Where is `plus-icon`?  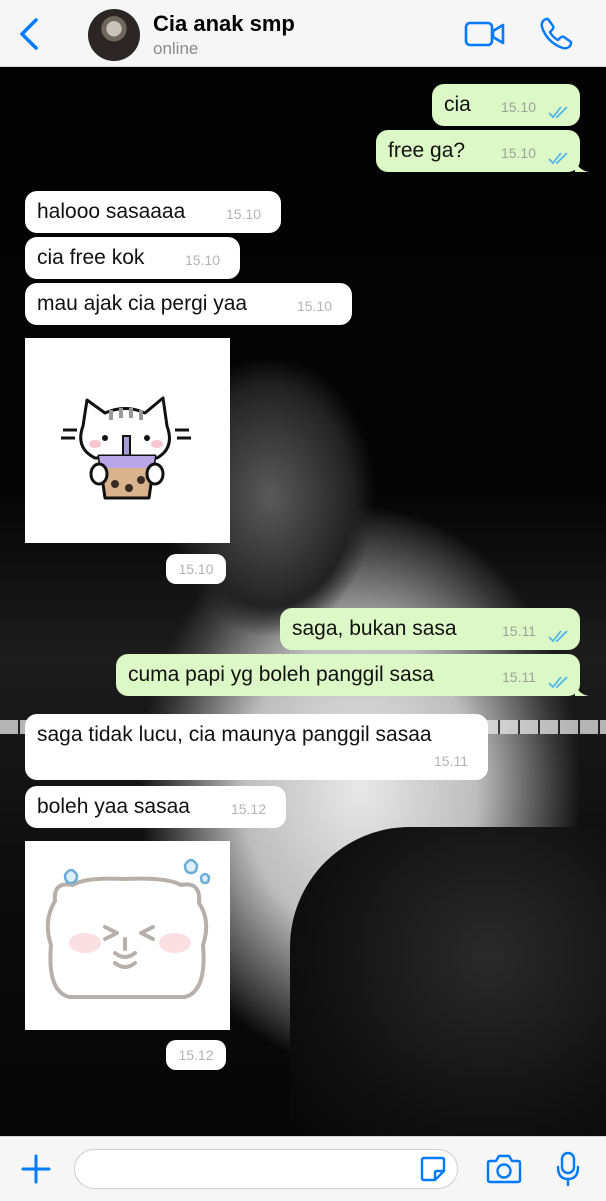
plus-icon is located at coordinates (36, 1169).